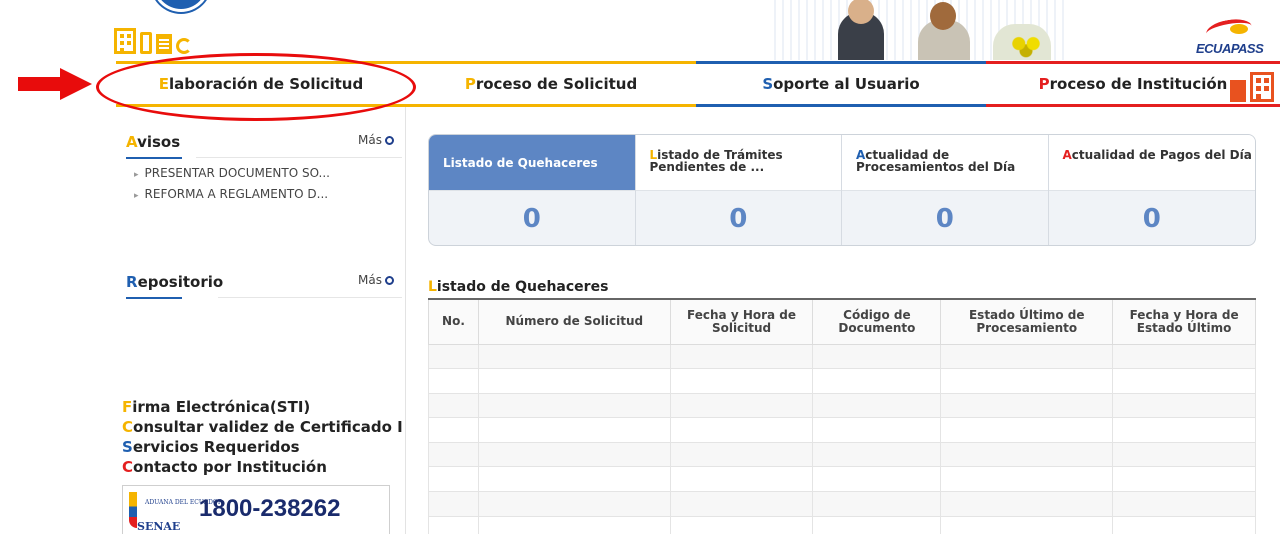 This screenshot has width=1280, height=534. What do you see at coordinates (574, 322) in the screenshot?
I see `column-header: Número de Solicitud` at bounding box center [574, 322].